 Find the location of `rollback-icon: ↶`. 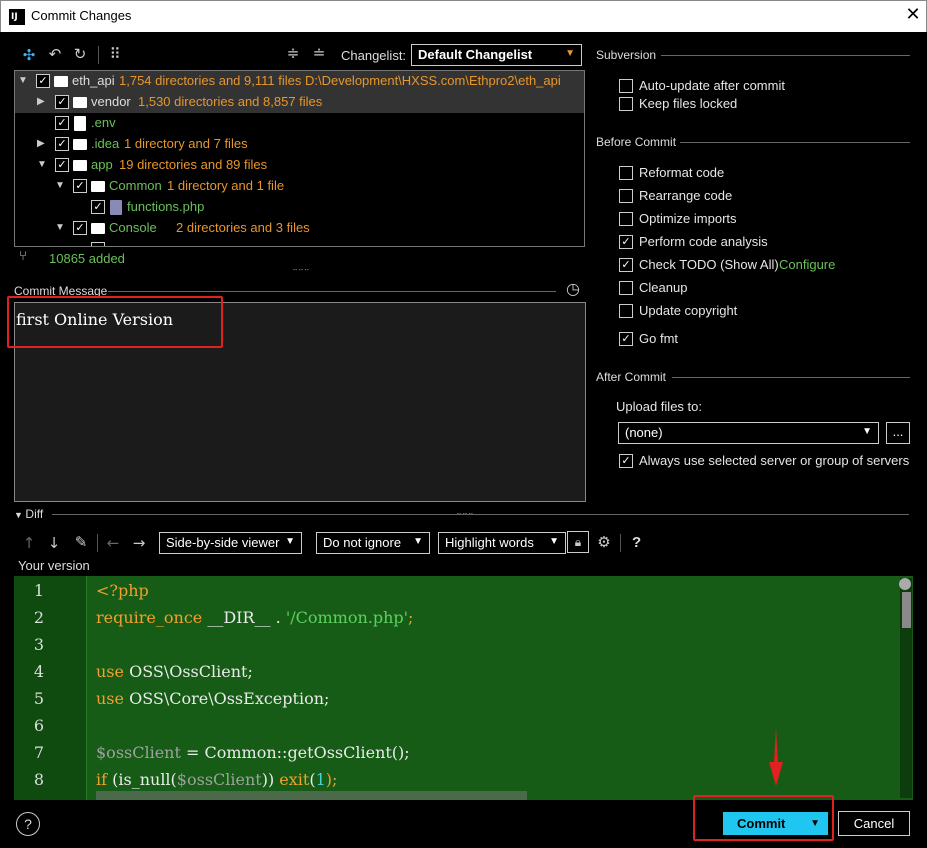

rollback-icon: ↶ is located at coordinates (55, 54).